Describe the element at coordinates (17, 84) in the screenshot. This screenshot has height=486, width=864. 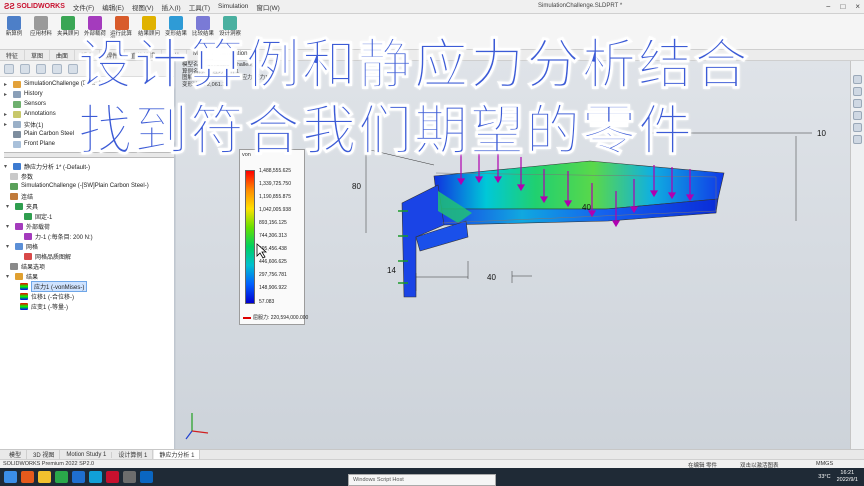
I see `part-icon` at that location.